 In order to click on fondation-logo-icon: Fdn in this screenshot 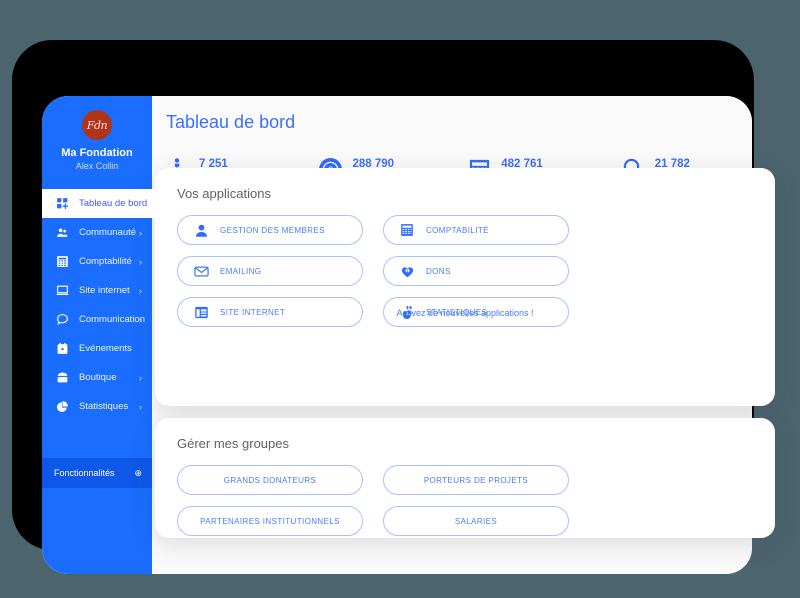, I will do `click(97, 125)`.